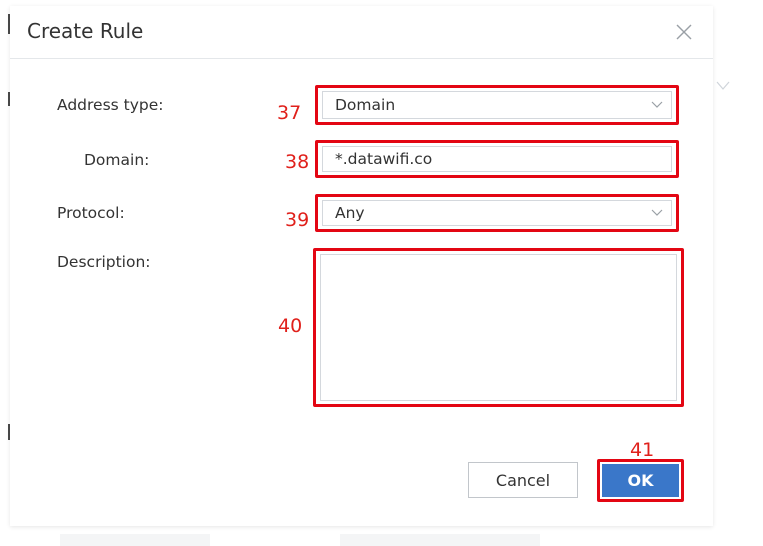 The image size is (763, 546). I want to click on description-textarea, so click(498, 327).